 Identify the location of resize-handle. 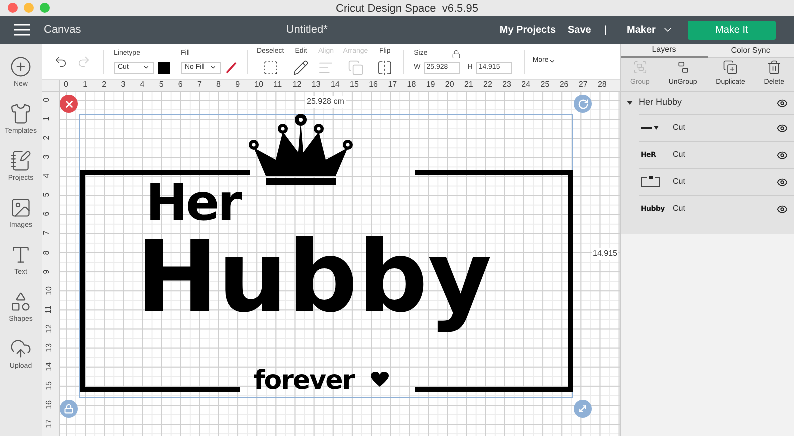
(583, 409).